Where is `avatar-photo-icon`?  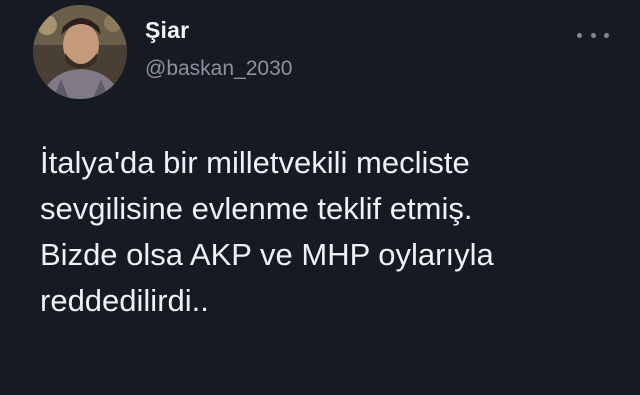 avatar-photo-icon is located at coordinates (80, 52).